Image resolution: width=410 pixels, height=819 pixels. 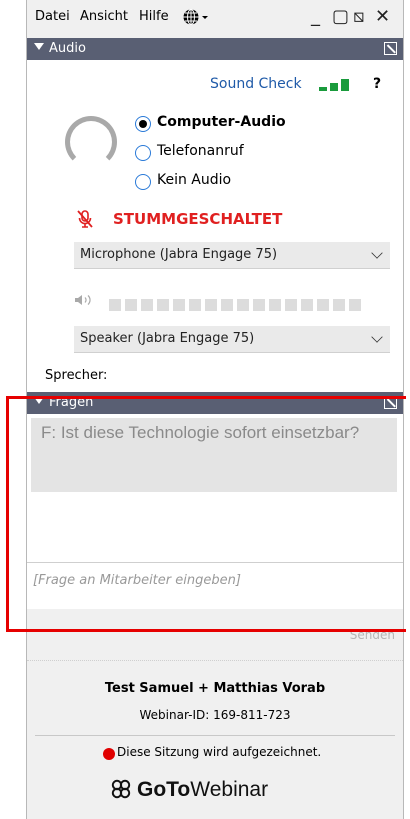 I want to click on divider, so click(x=215, y=735).